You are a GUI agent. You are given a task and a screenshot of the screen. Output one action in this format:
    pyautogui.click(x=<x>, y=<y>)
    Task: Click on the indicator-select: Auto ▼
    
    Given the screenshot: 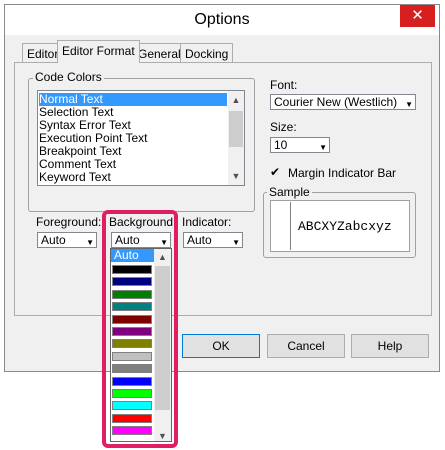 What is the action you would take?
    pyautogui.click(x=213, y=240)
    